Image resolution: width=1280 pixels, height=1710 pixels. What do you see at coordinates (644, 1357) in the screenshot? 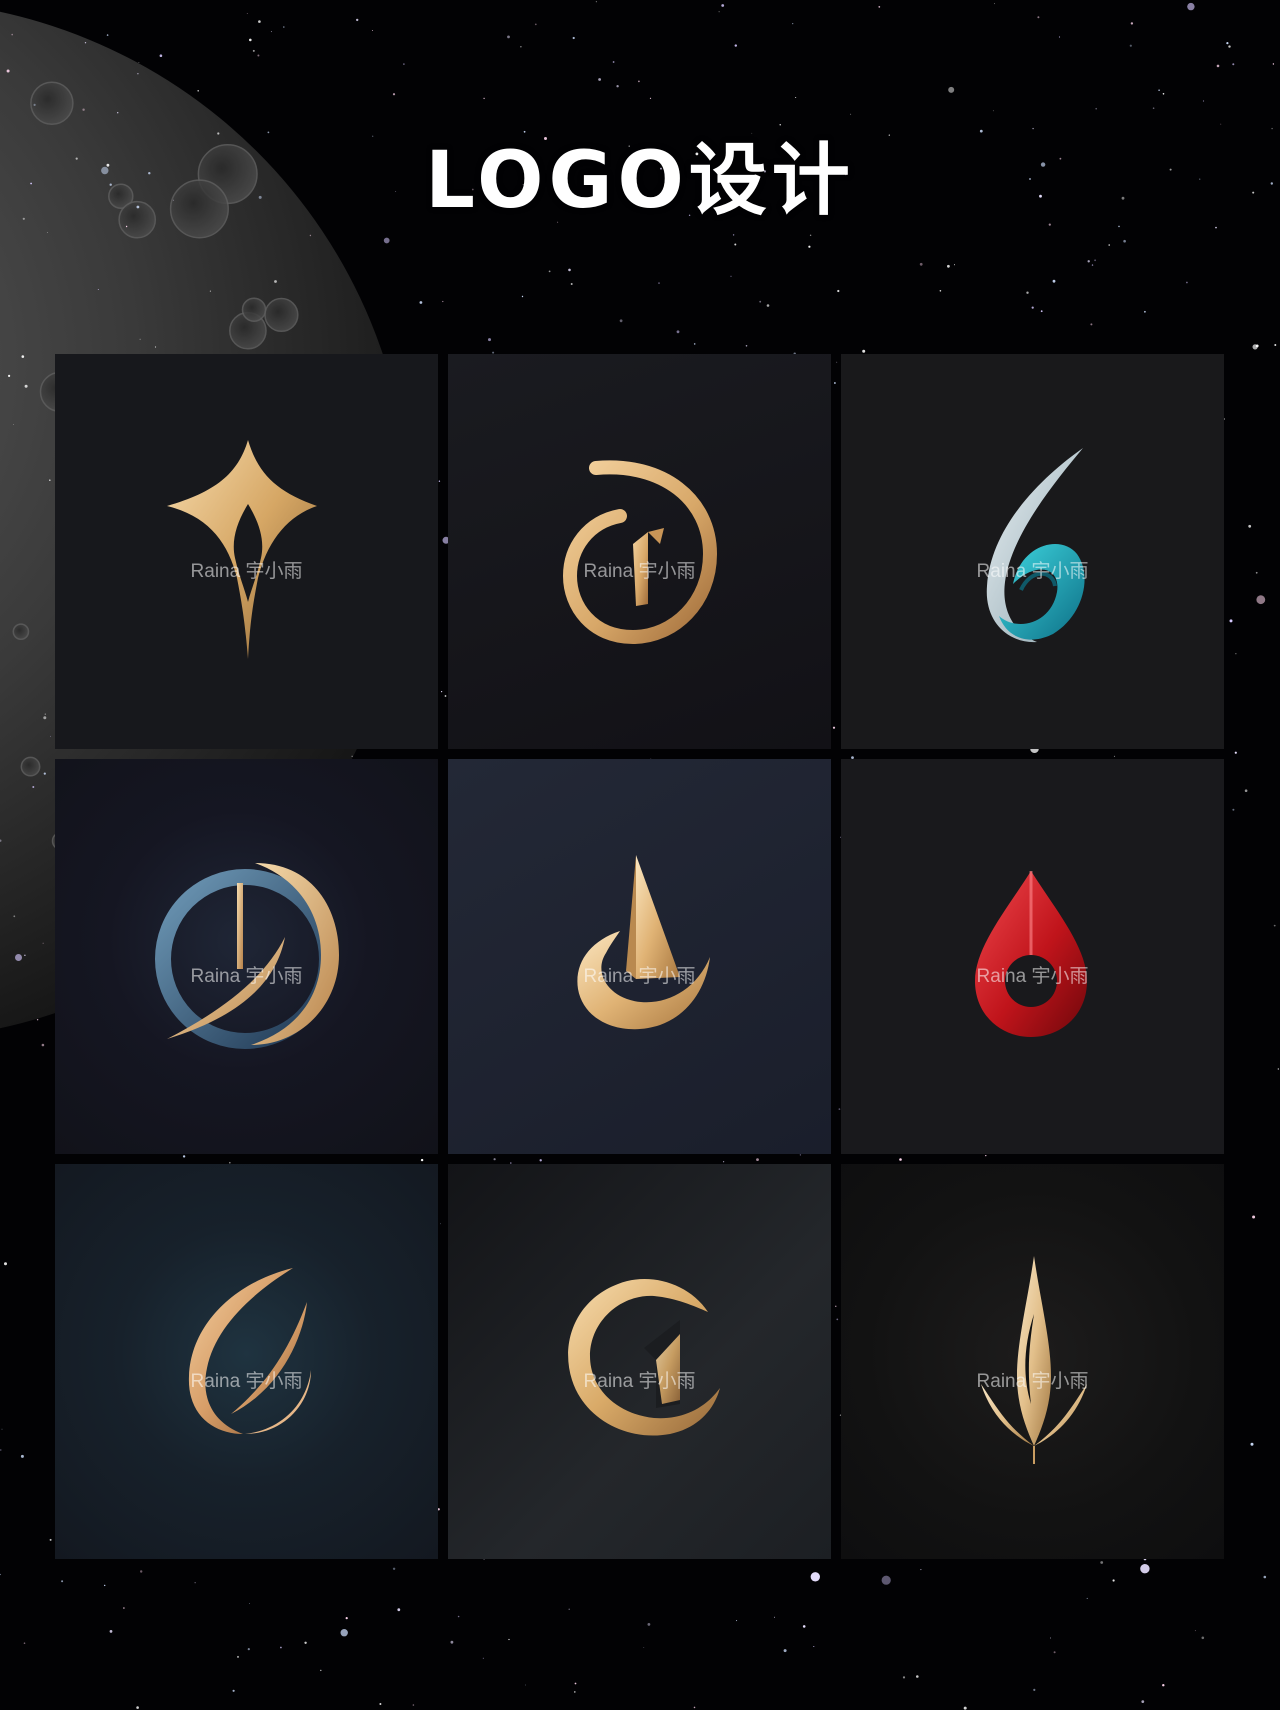
I see `gold-c-ring-icon` at bounding box center [644, 1357].